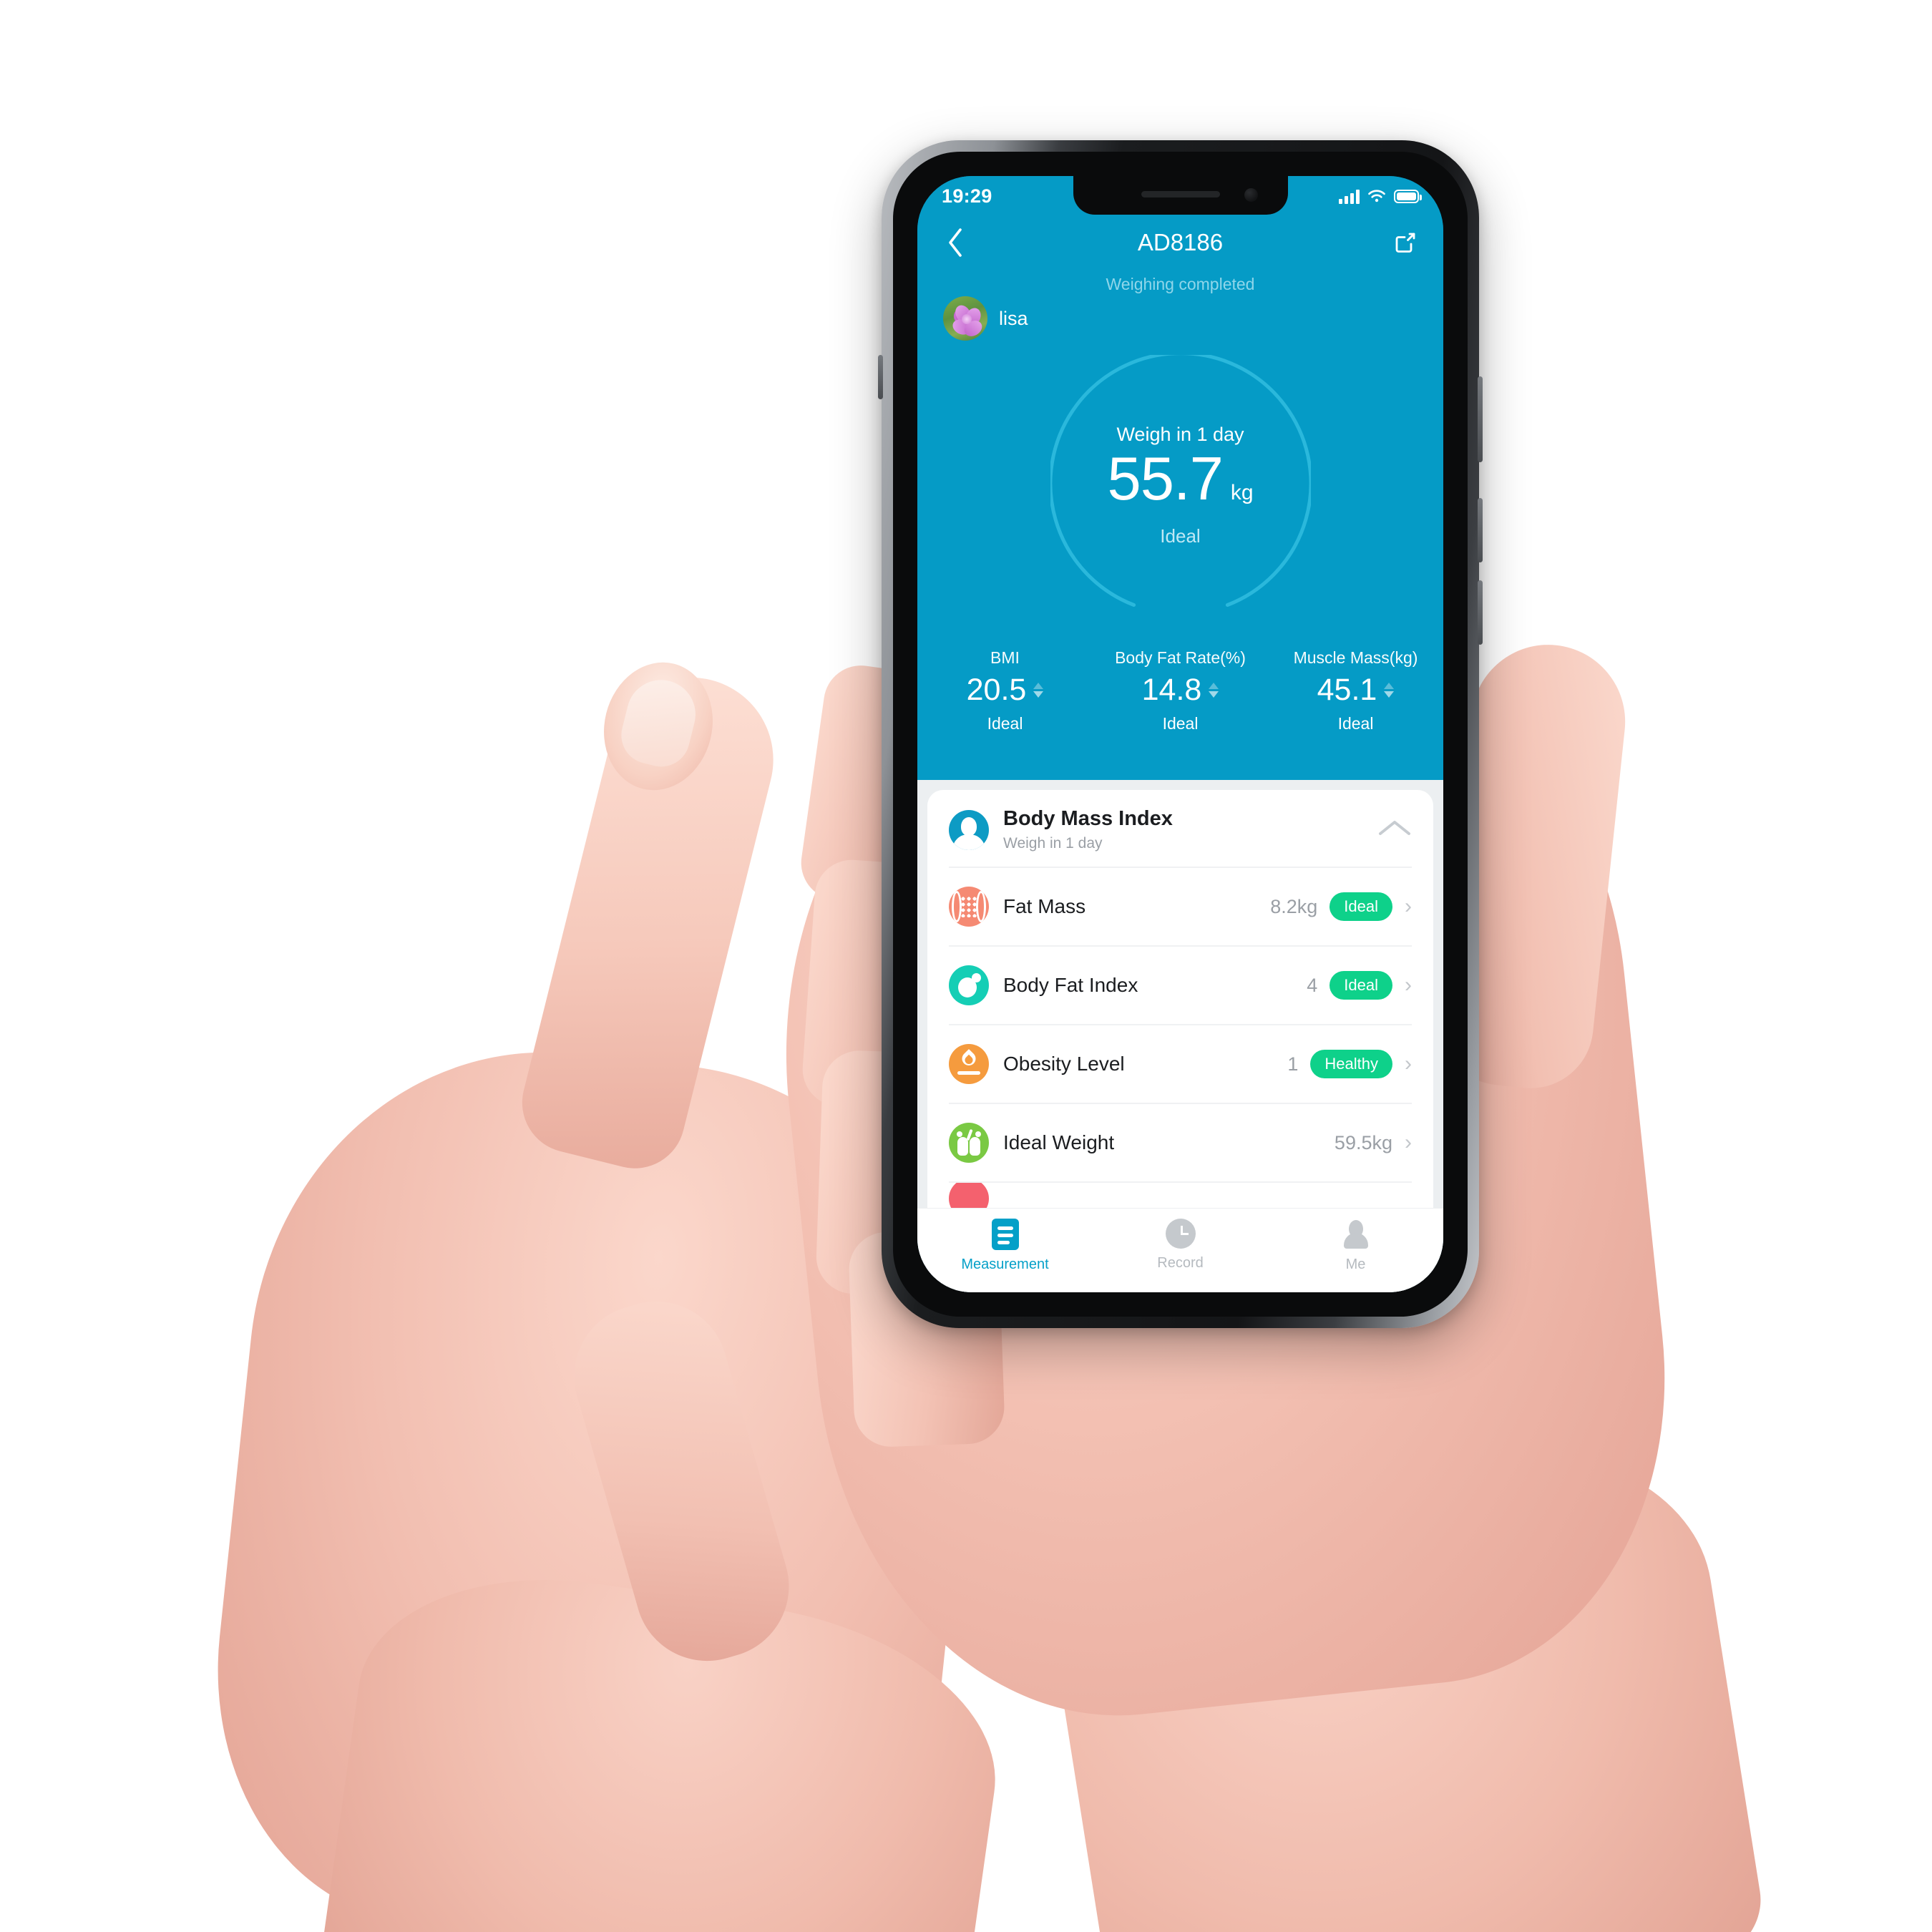  I want to click on tab-measurement: Measurement, so click(1005, 1246).